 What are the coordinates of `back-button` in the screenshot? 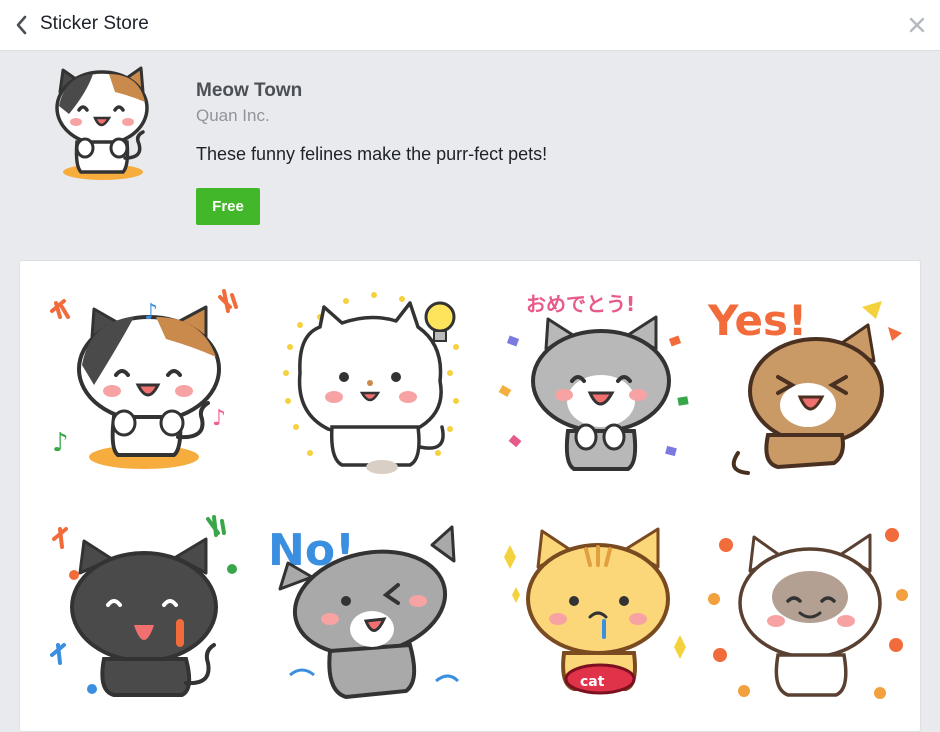 It's located at (22, 25).